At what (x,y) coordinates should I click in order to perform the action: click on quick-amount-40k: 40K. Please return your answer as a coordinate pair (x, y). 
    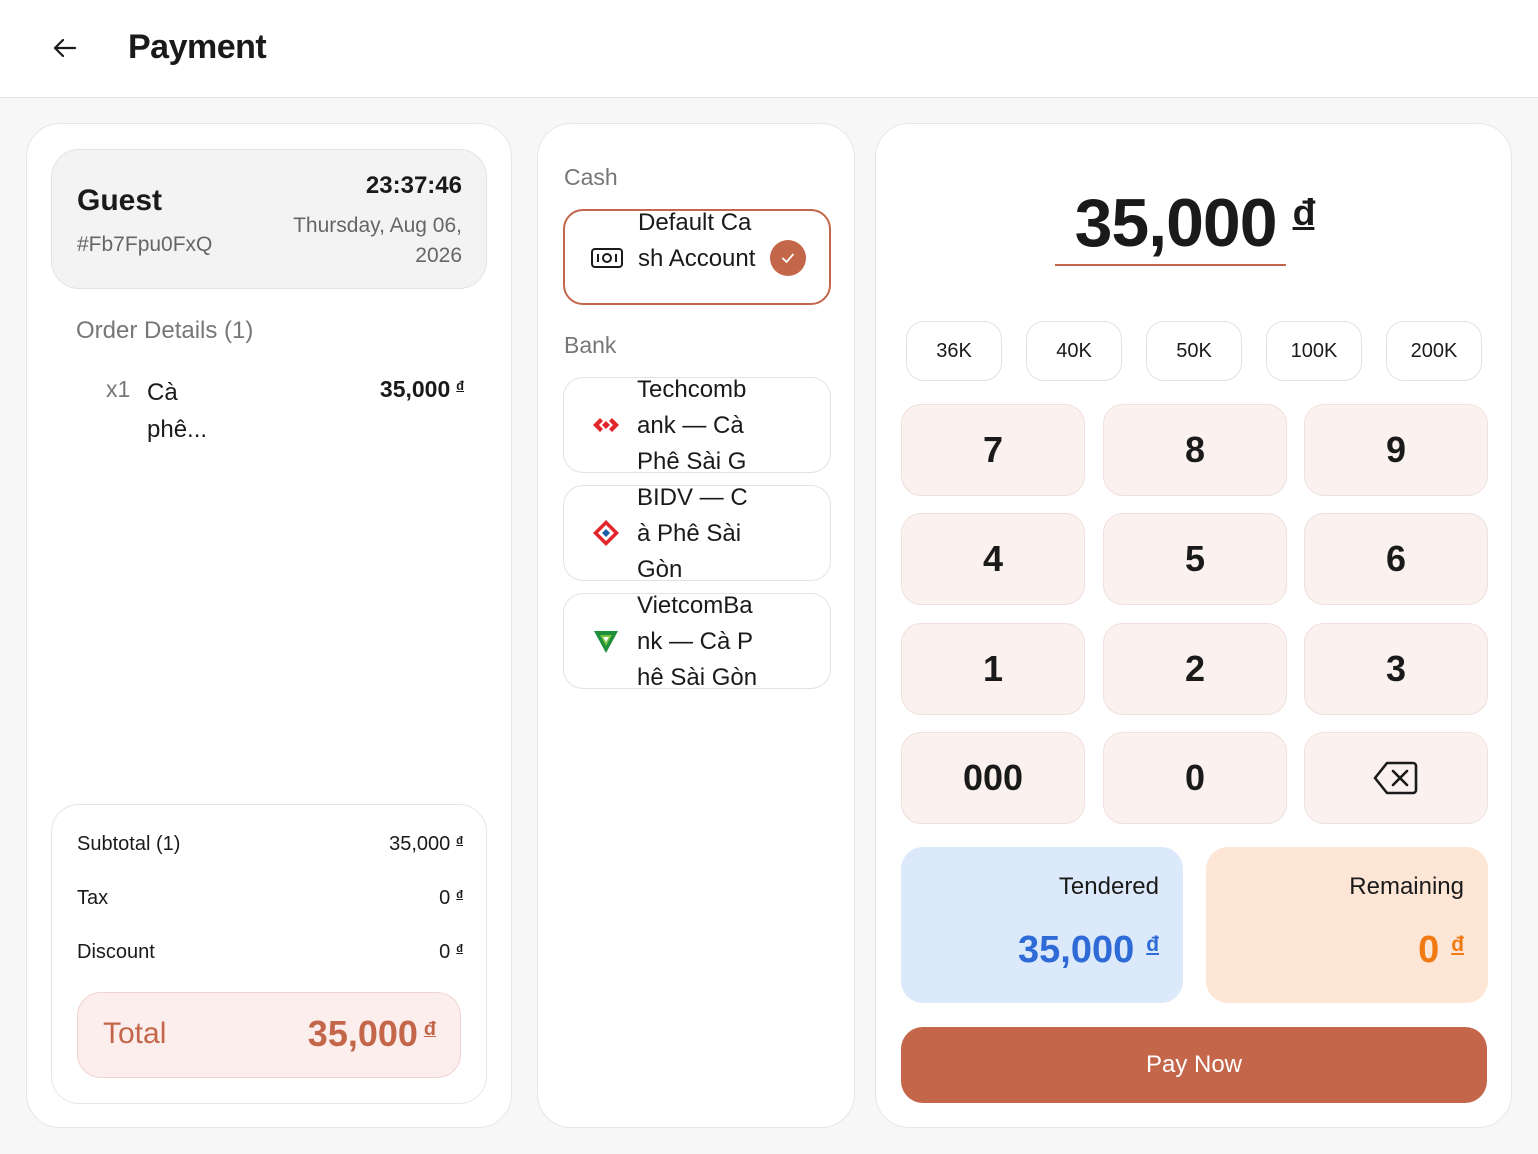
    Looking at the image, I should click on (1074, 351).